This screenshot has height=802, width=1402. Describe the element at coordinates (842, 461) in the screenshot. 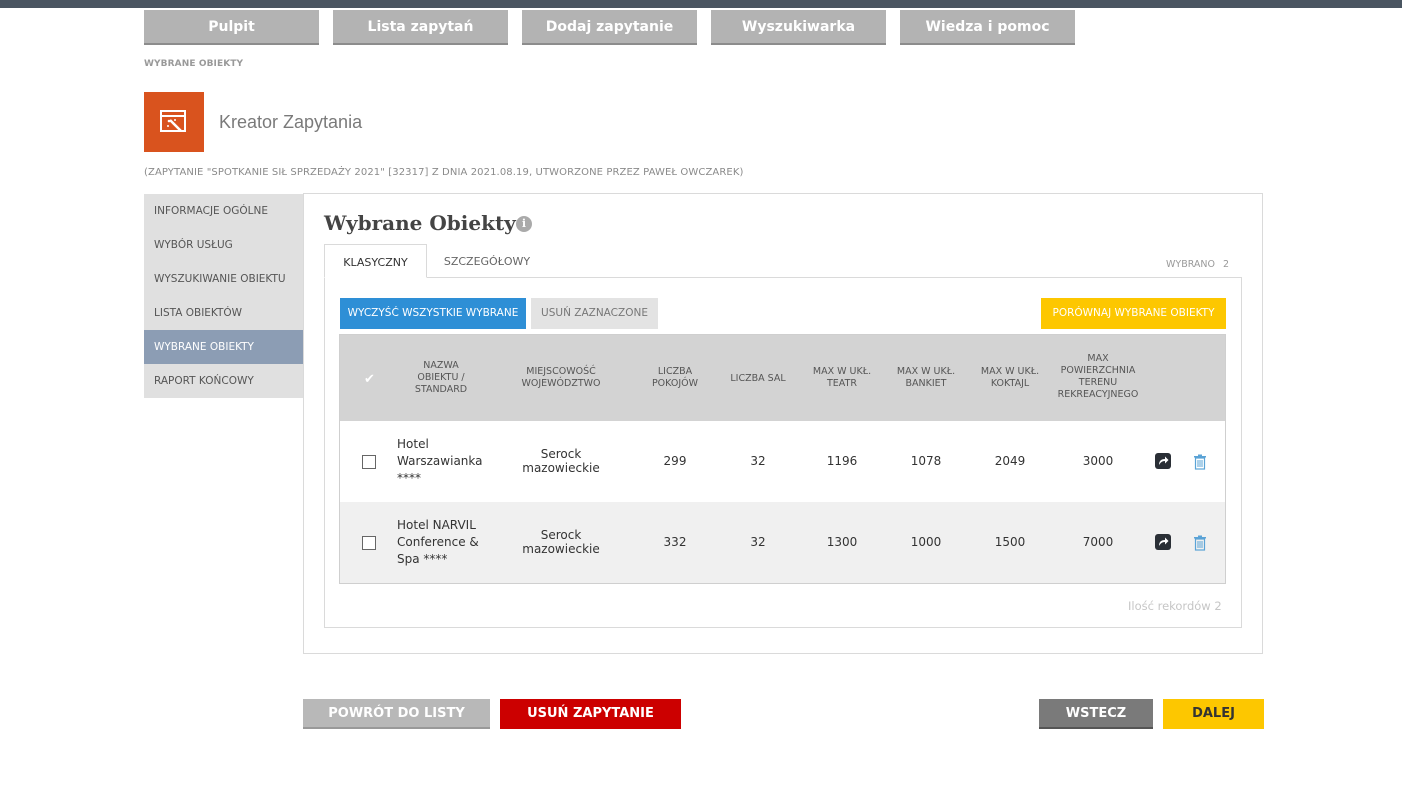

I see `row-theatre: 1196` at that location.